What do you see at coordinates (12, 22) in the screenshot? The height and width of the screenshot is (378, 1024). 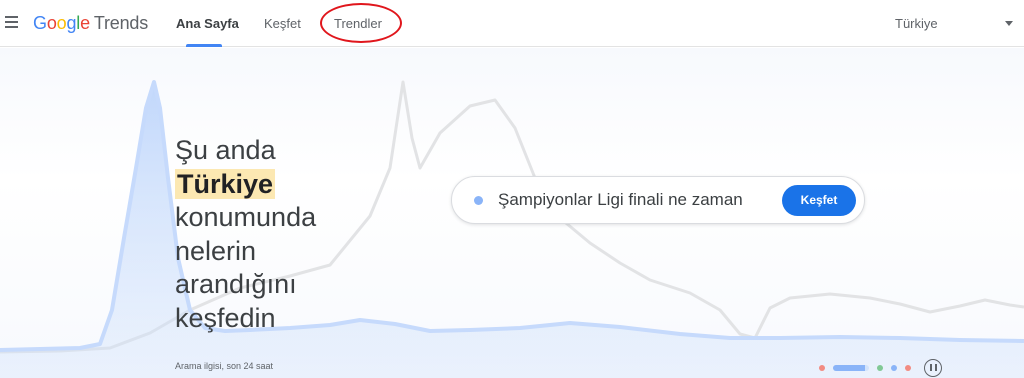 I see `hamburger-menu-icon` at bounding box center [12, 22].